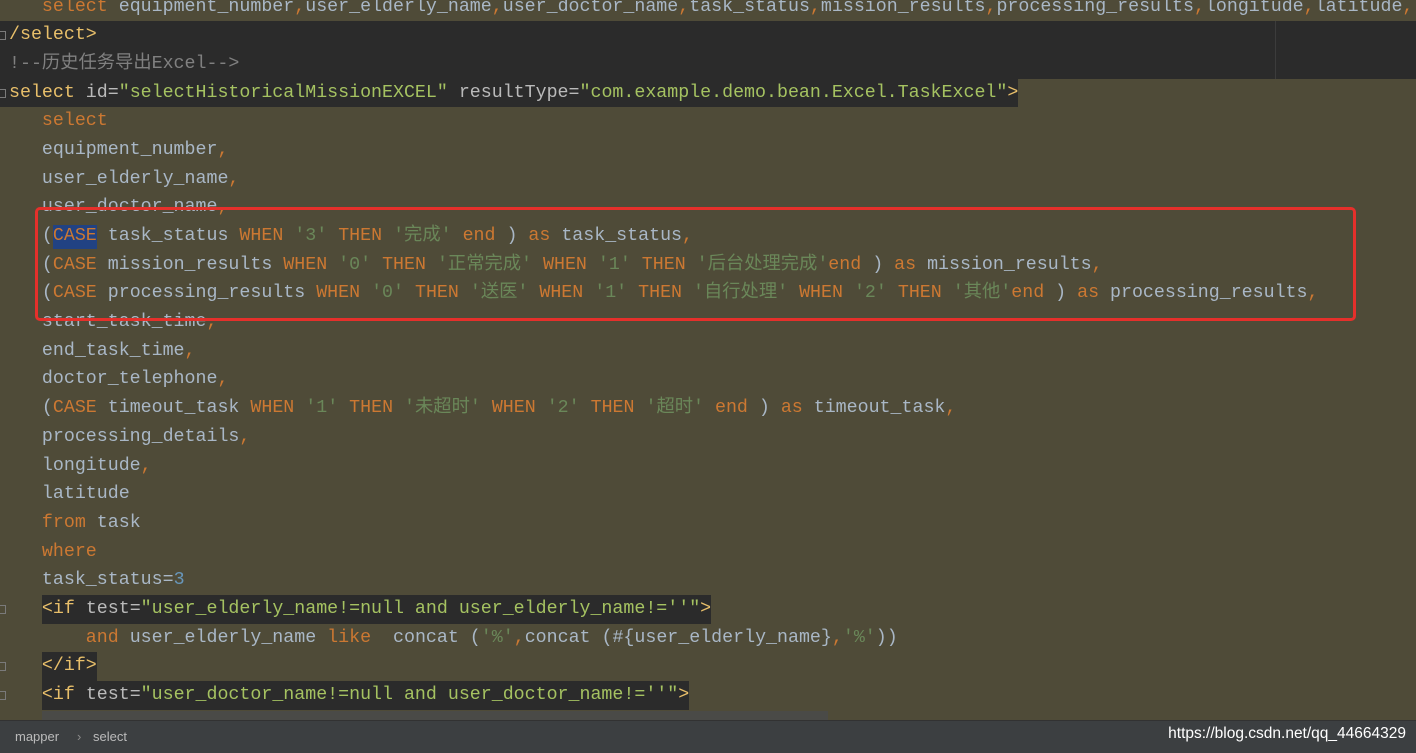 This screenshot has width=1416, height=753. I want to click on code-keyword: WHEN, so click(272, 408).